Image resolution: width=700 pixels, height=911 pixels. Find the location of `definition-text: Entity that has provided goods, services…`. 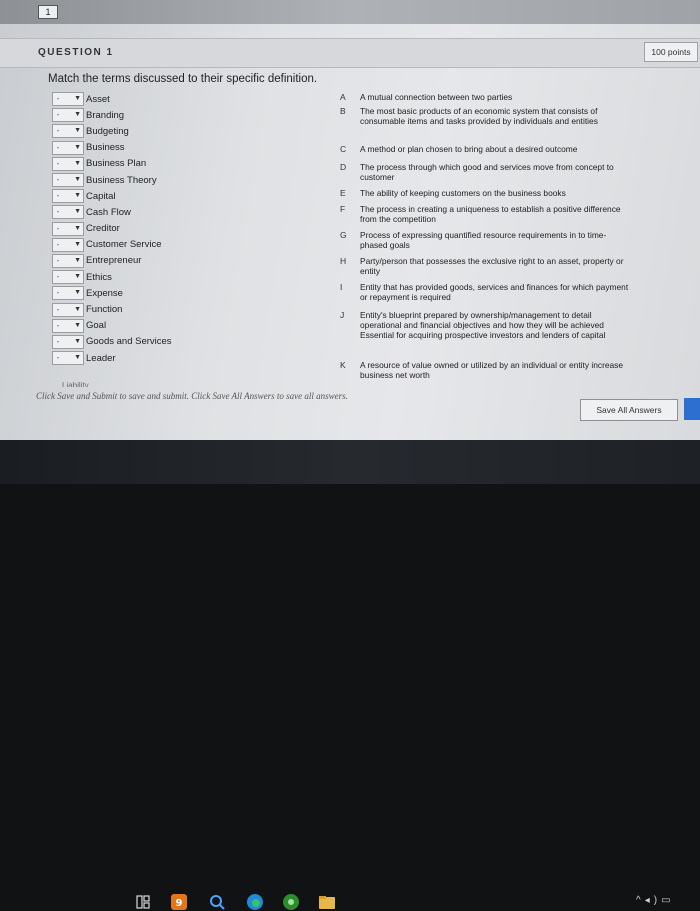

definition-text: Entity that has provided goods, services… is located at coordinates (494, 292).